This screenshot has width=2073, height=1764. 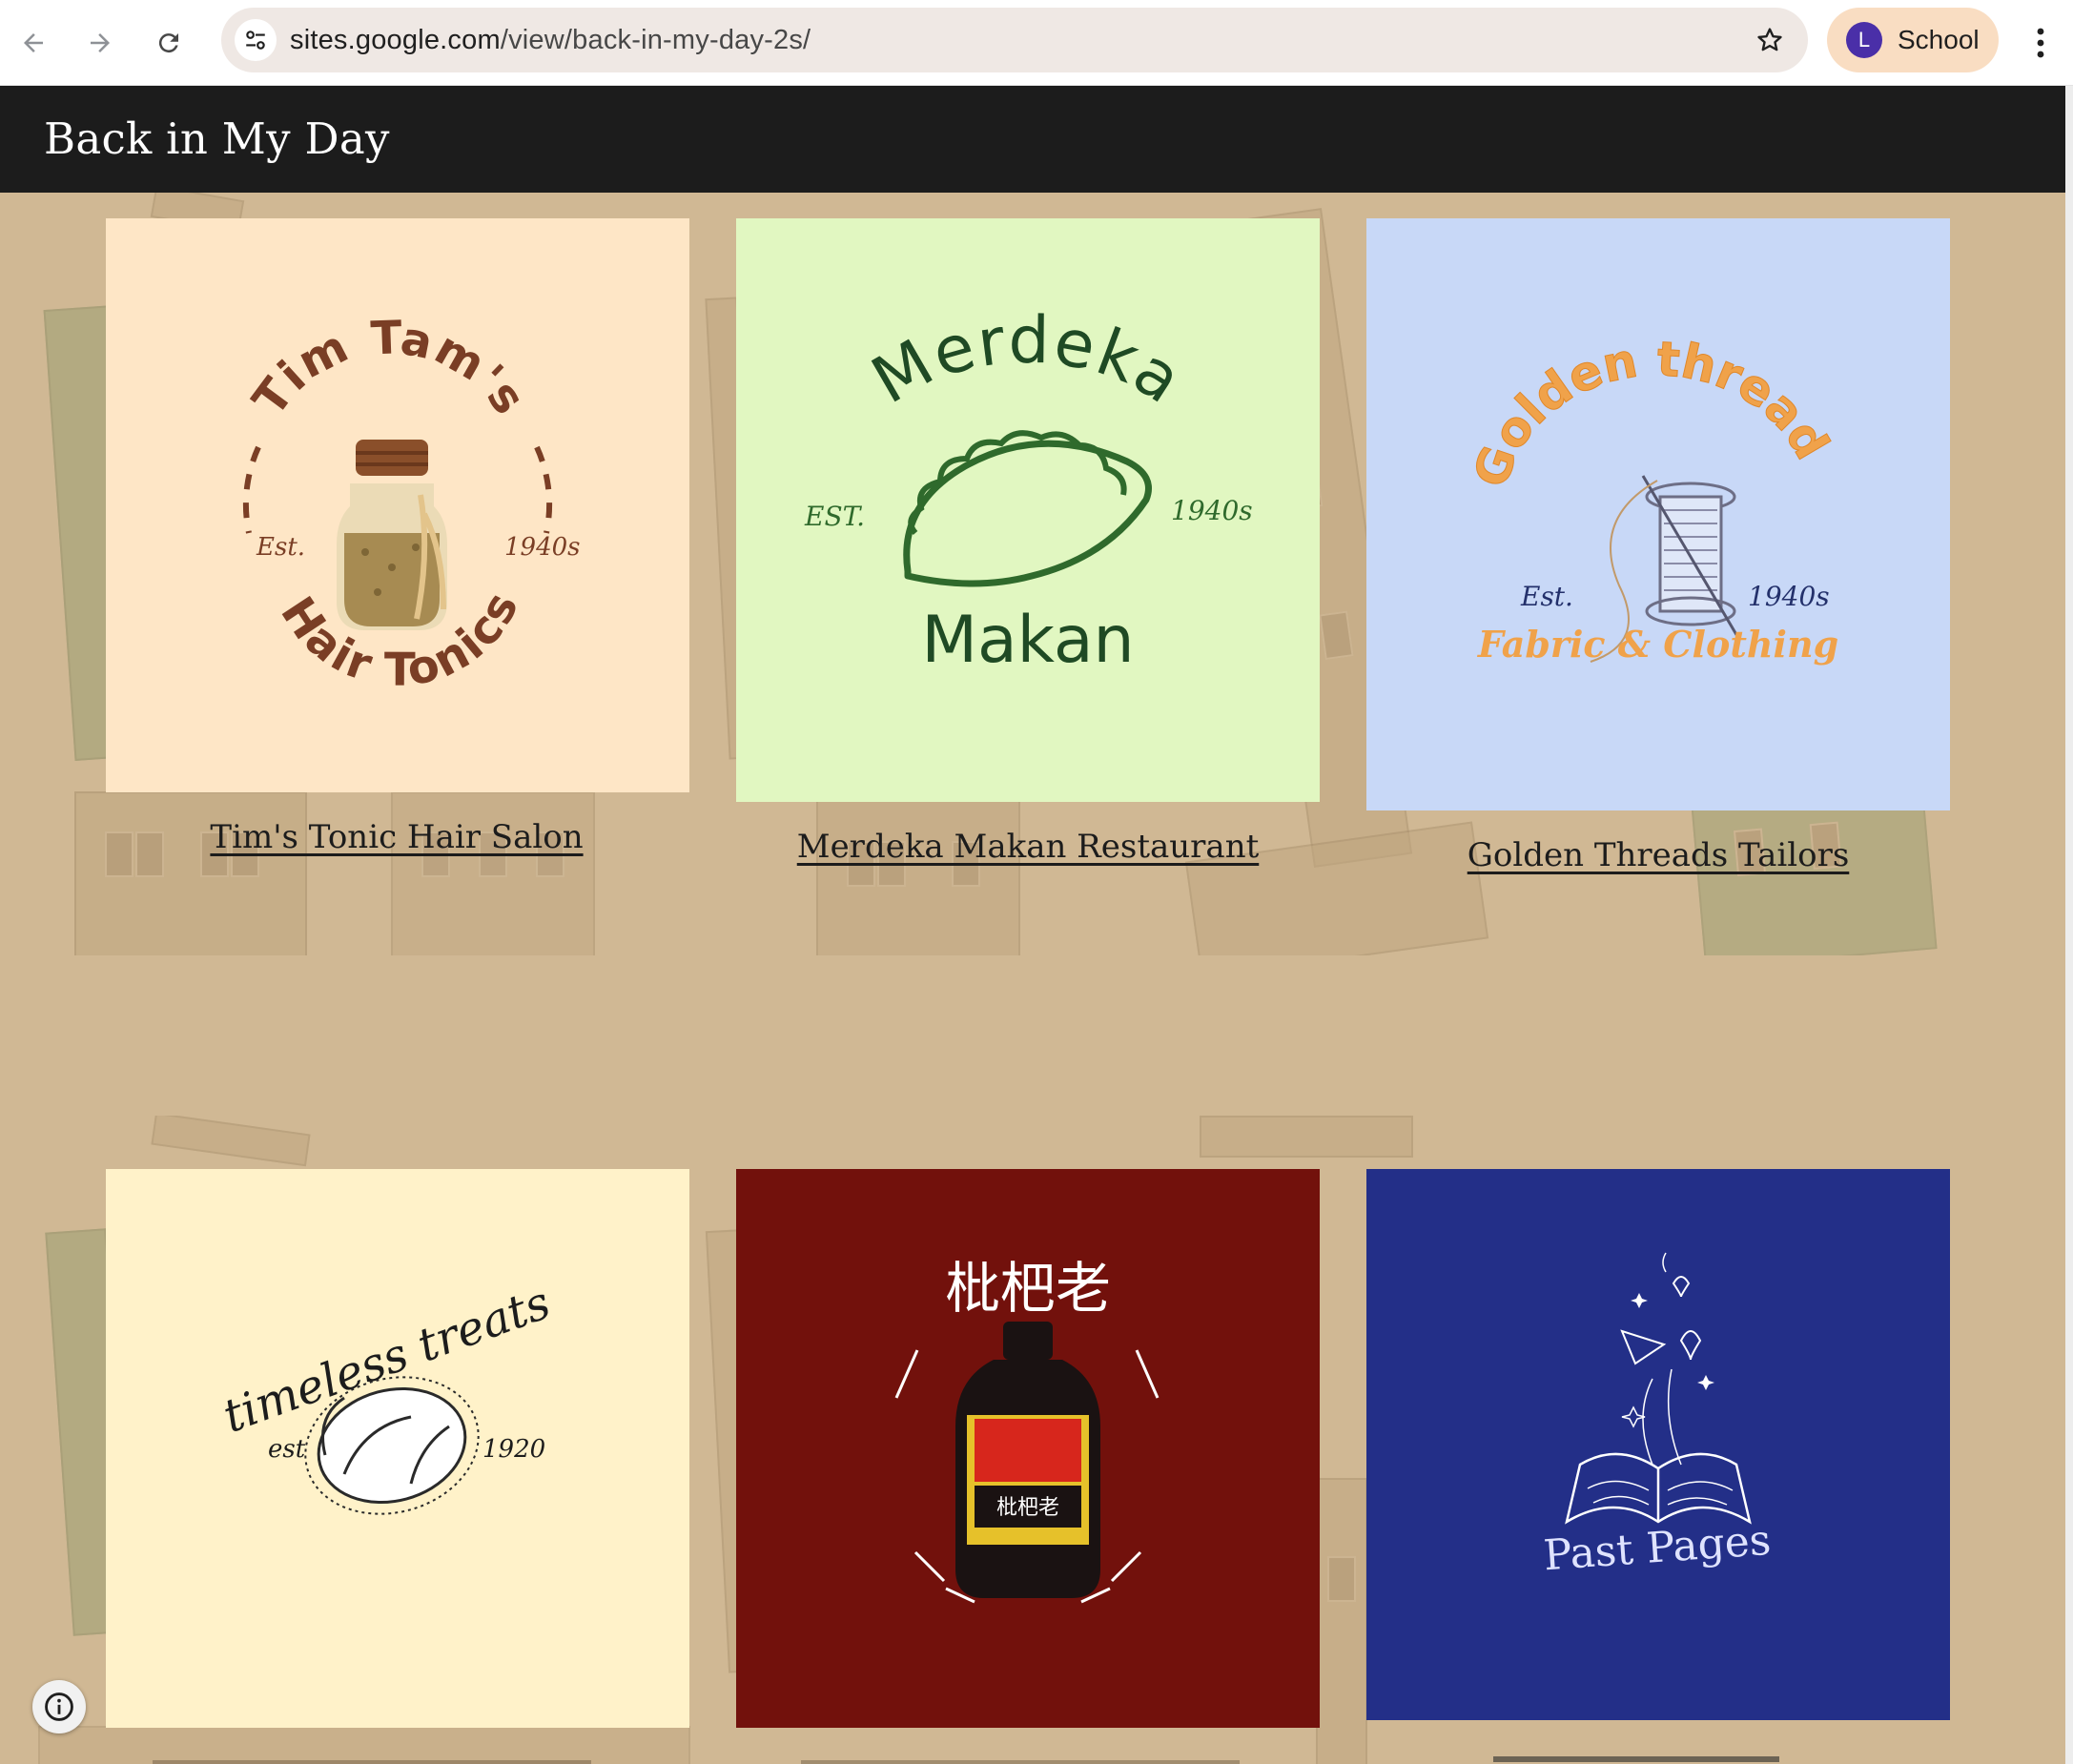 What do you see at coordinates (1546, 596) in the screenshot?
I see `golden-logo-est: Est.` at bounding box center [1546, 596].